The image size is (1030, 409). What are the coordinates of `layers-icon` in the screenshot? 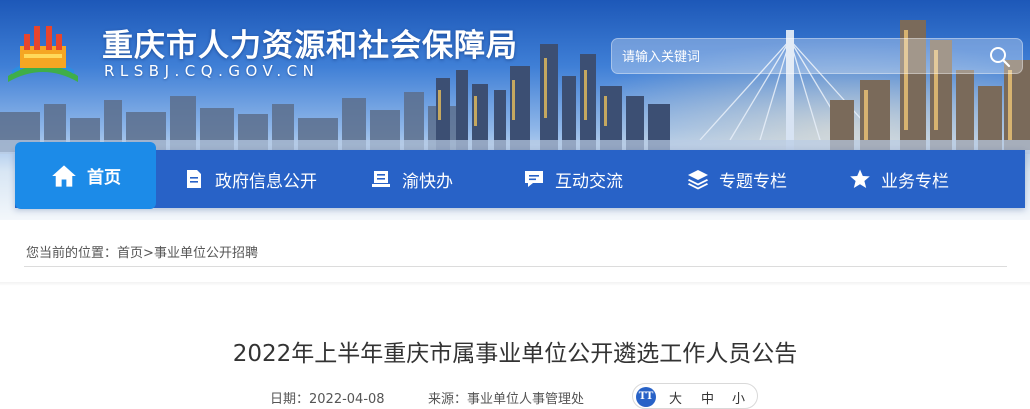 It's located at (698, 180).